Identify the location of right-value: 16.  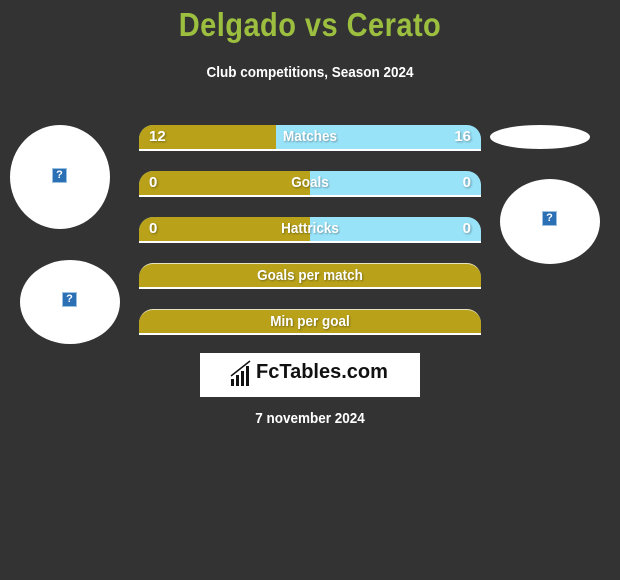
(462, 136).